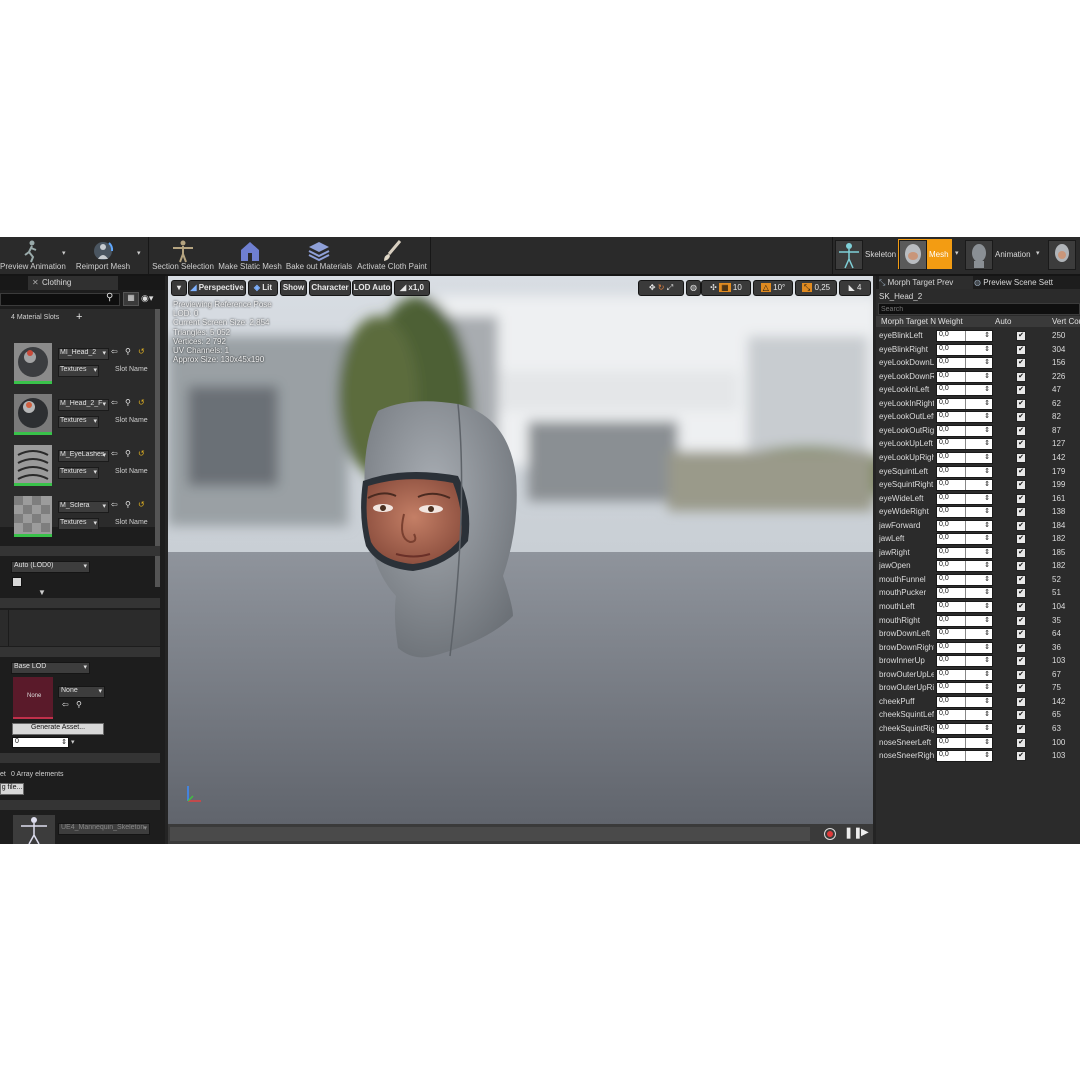 This screenshot has height=1080, width=1080. Describe the element at coordinates (50, 567) in the screenshot. I see `lod-dropdown: Auto (LOD0) ▾` at that location.